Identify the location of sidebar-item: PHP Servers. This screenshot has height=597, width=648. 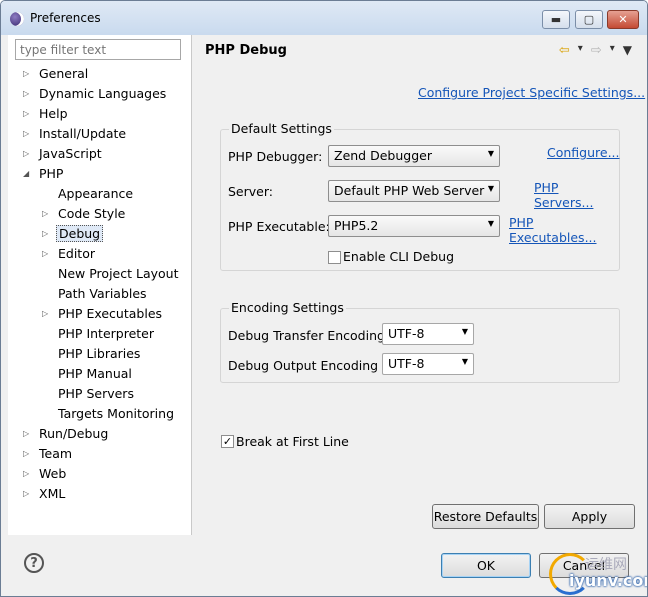
(96, 394).